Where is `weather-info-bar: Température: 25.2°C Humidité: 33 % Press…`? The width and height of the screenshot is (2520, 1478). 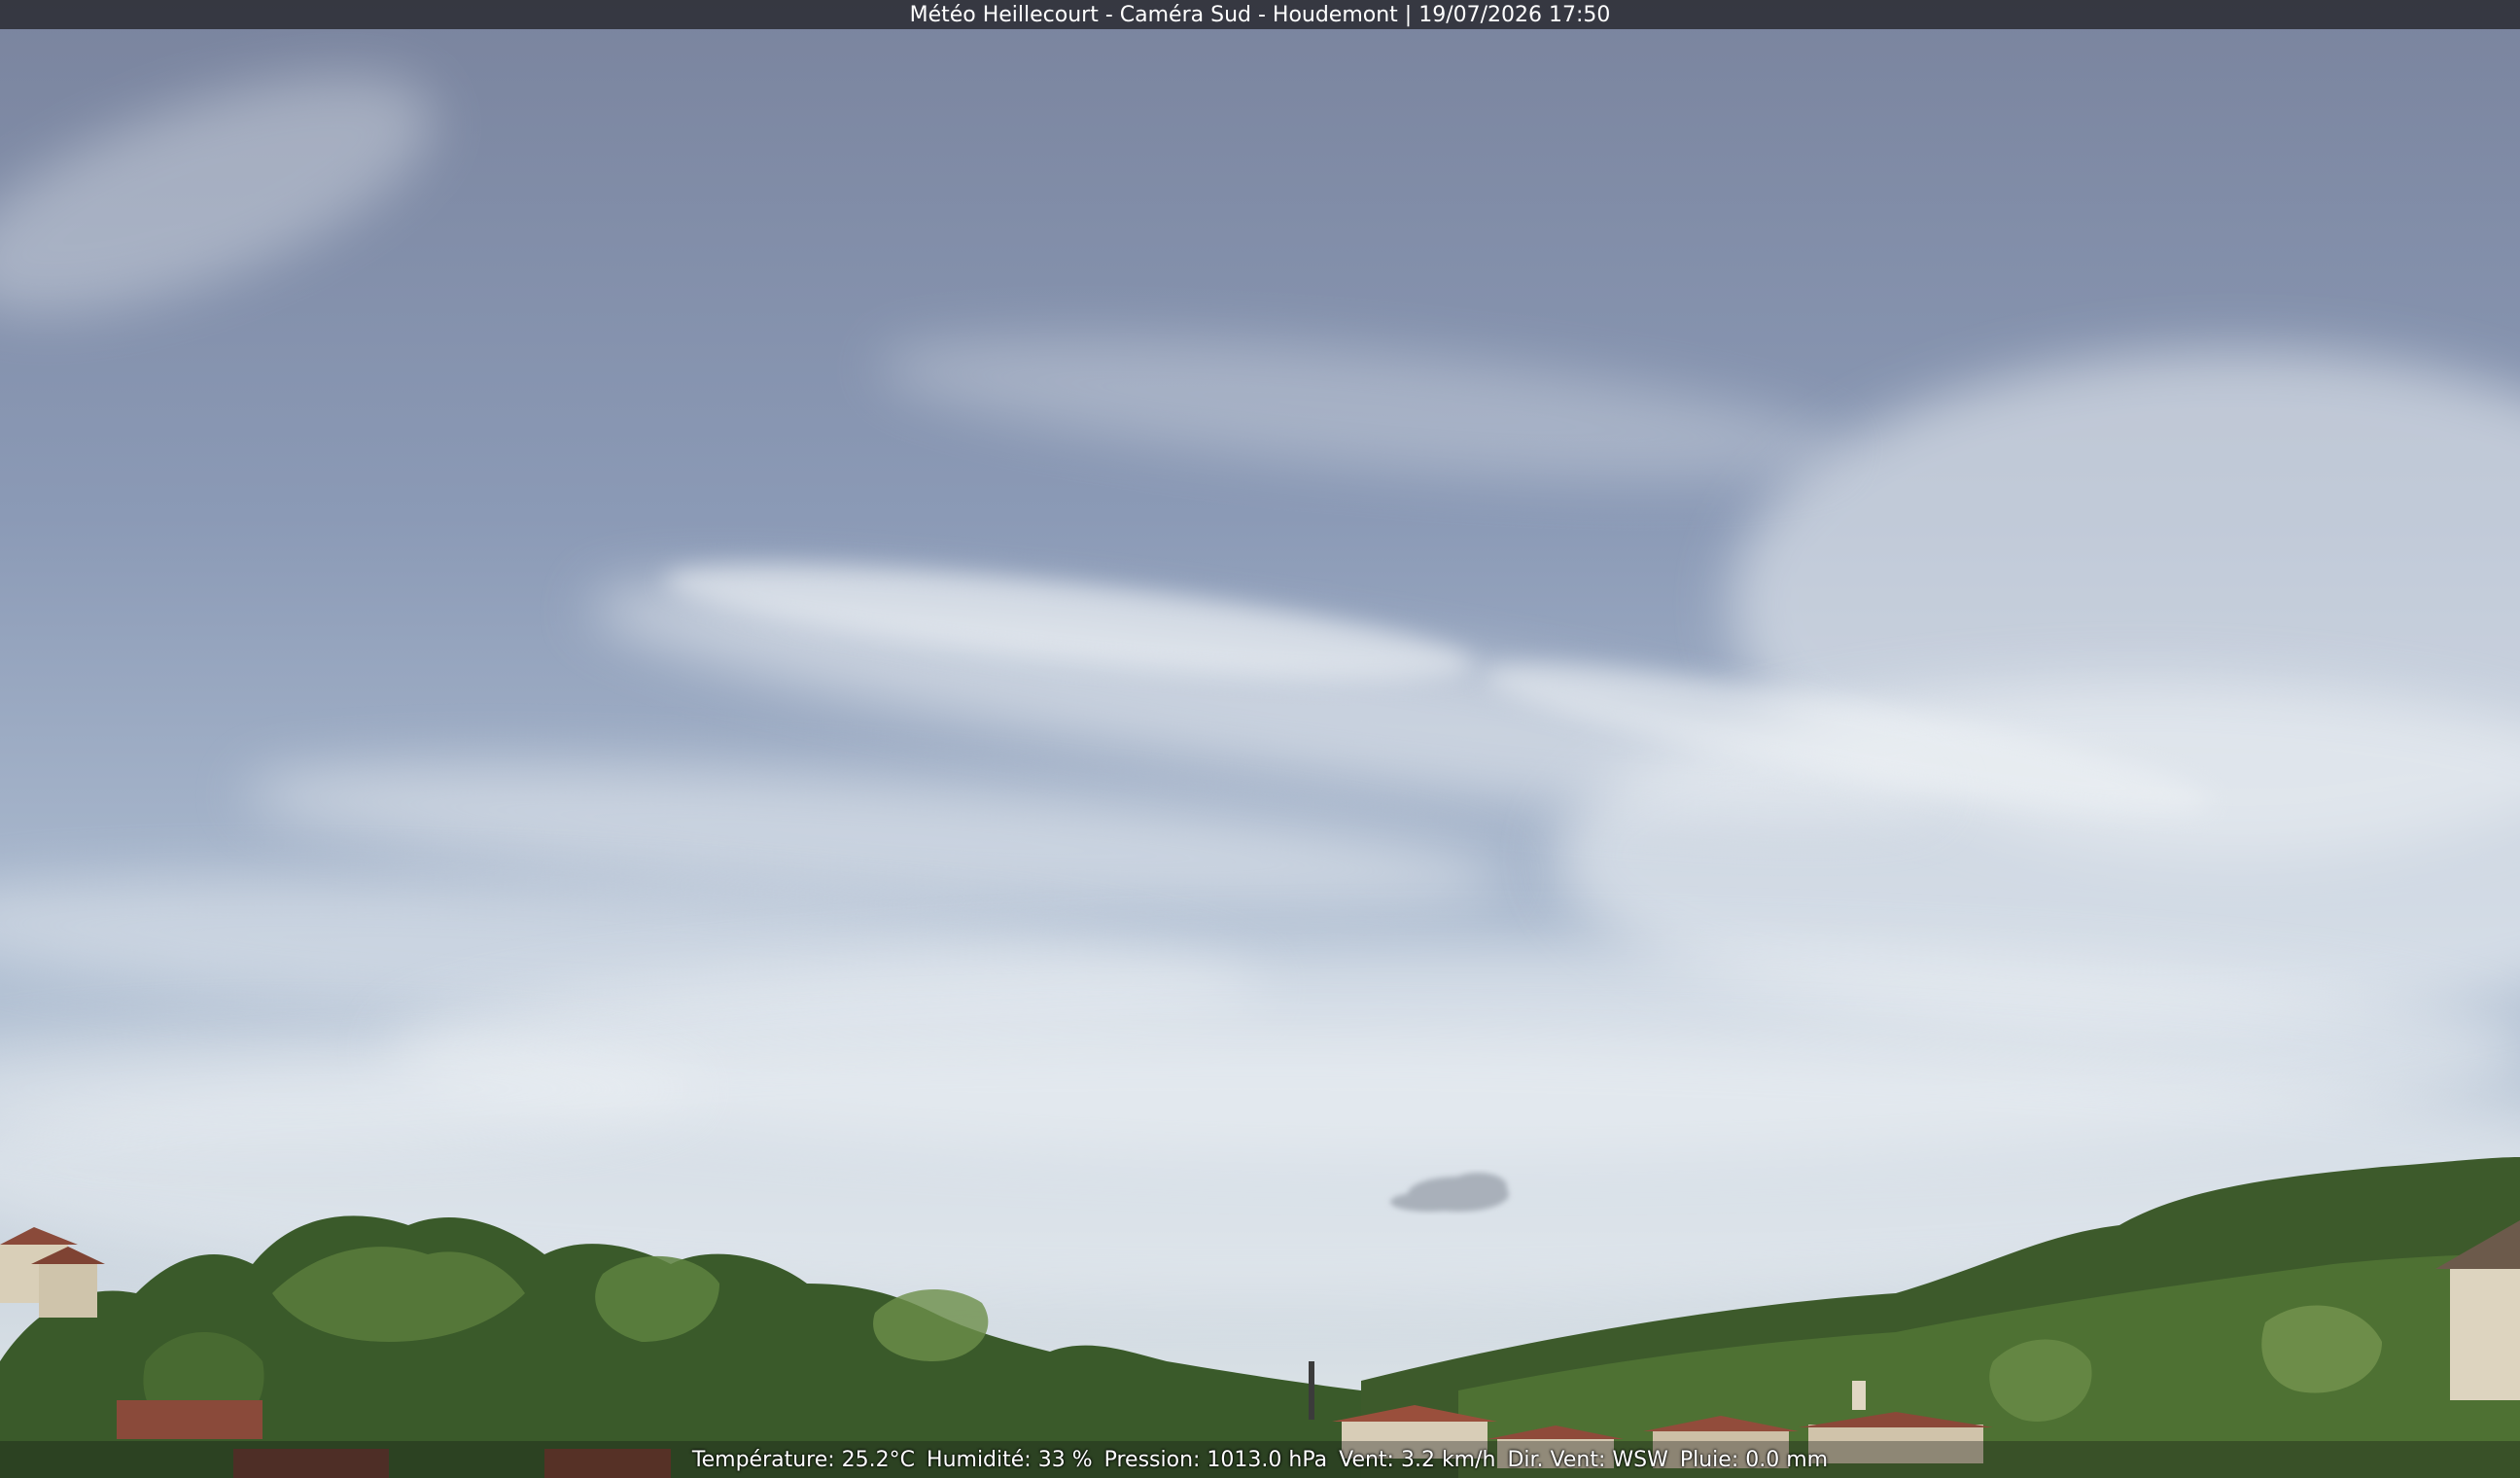 weather-info-bar: Température: 25.2°C Humidité: 33 % Press… is located at coordinates (1260, 1459).